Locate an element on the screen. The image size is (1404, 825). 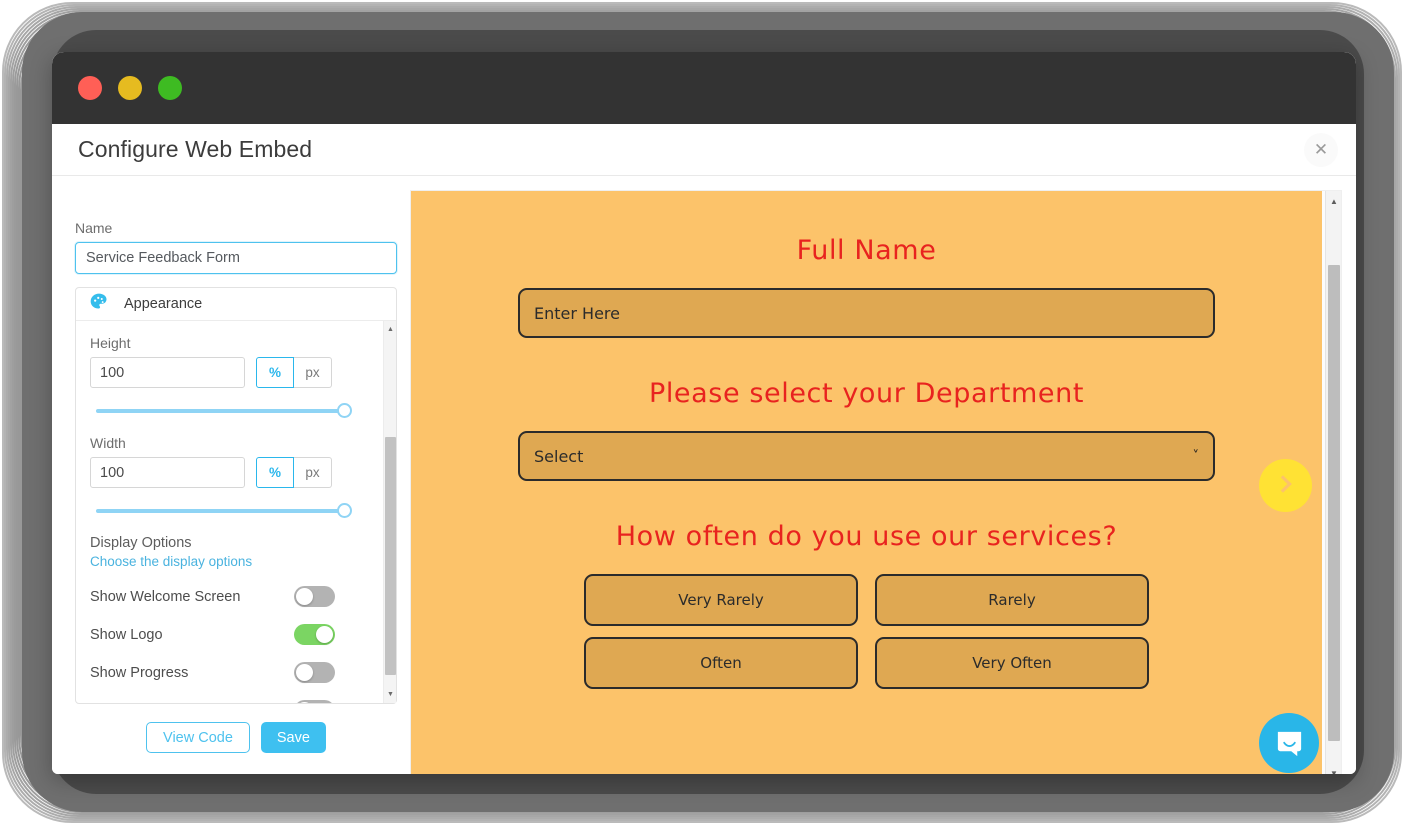
full-name-input: Enter Here is located at coordinates (866, 313).